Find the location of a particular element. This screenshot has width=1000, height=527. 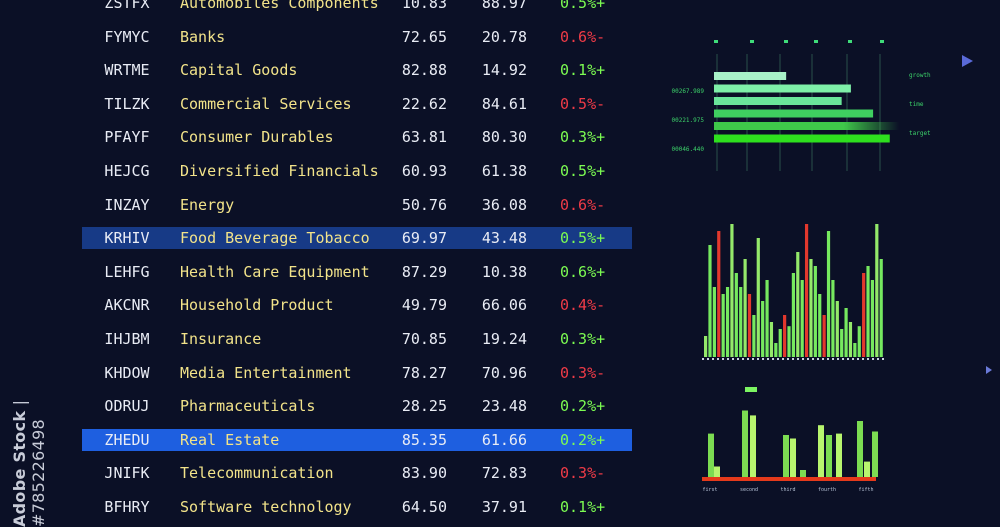

row-value-1: 82.88 is located at coordinates (424, 70).